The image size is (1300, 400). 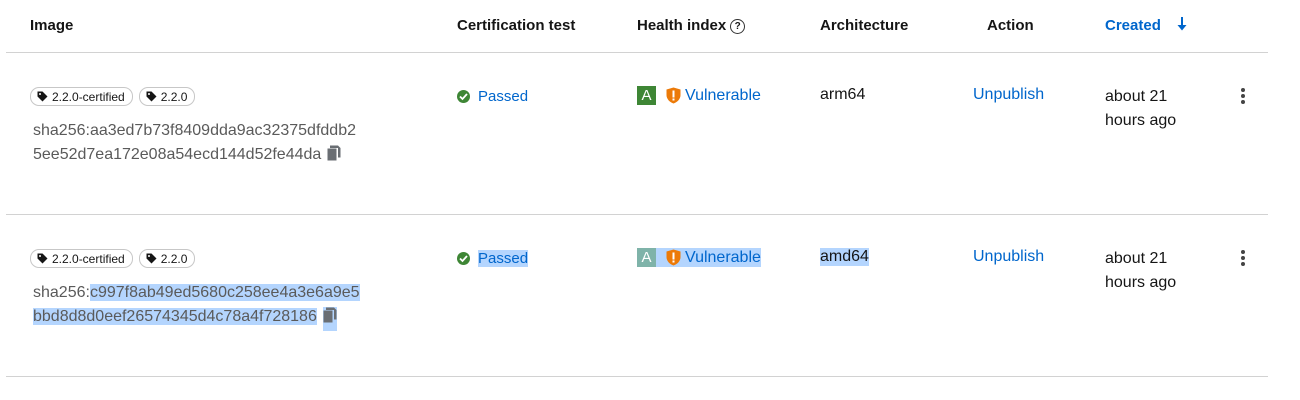 What do you see at coordinates (864, 25) in the screenshot?
I see `column-header-architecture: Architecture` at bounding box center [864, 25].